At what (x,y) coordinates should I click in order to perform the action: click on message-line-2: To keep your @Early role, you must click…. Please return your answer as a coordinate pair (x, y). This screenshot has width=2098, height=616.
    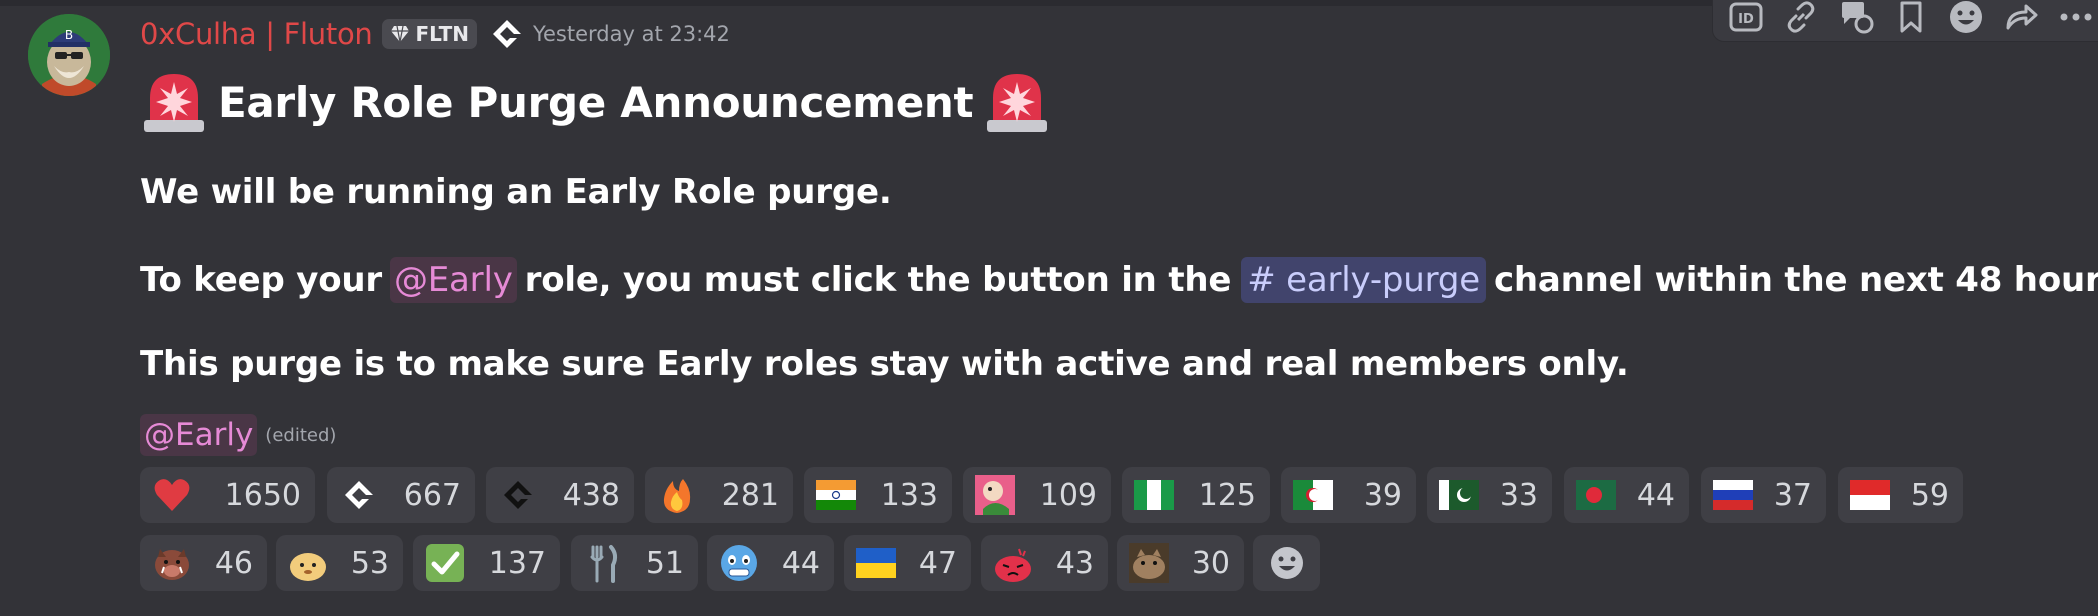
    Looking at the image, I should click on (1119, 280).